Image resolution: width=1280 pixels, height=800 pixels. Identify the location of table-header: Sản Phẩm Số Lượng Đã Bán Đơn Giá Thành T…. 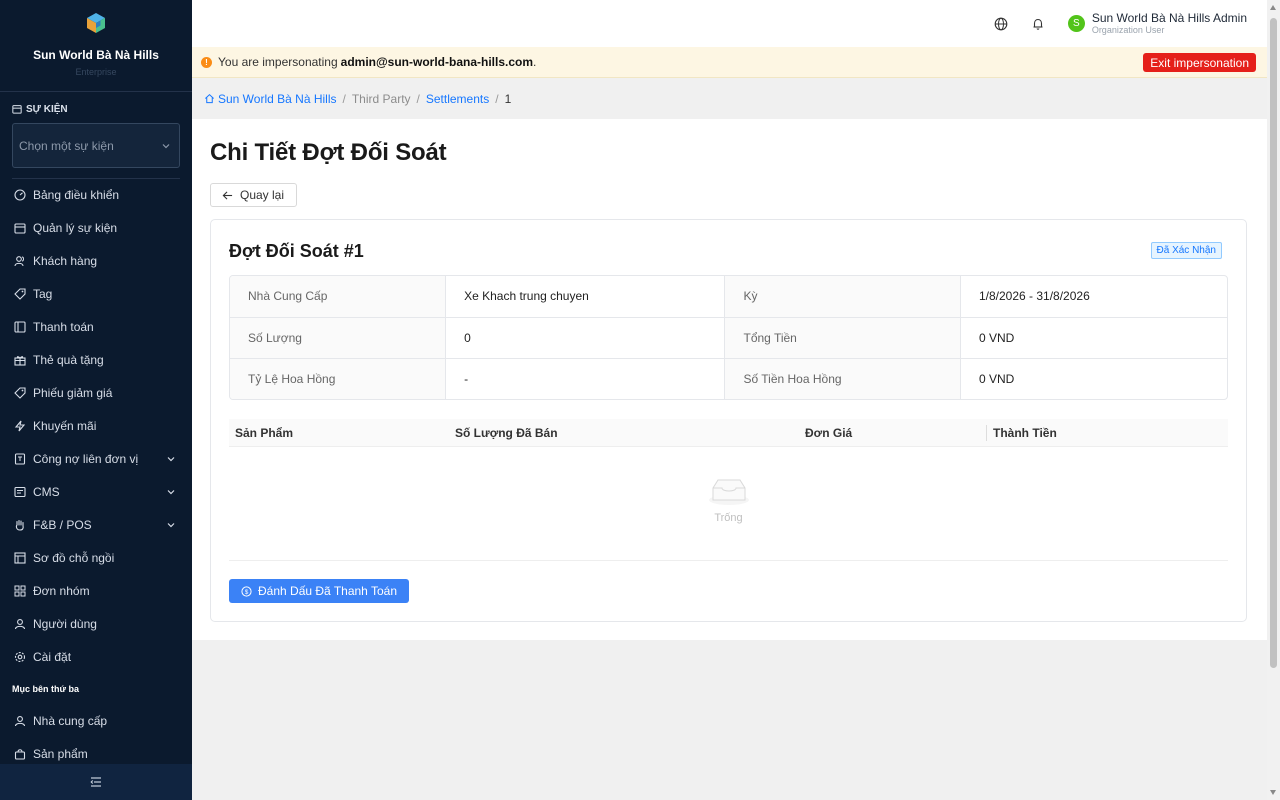
(728, 433).